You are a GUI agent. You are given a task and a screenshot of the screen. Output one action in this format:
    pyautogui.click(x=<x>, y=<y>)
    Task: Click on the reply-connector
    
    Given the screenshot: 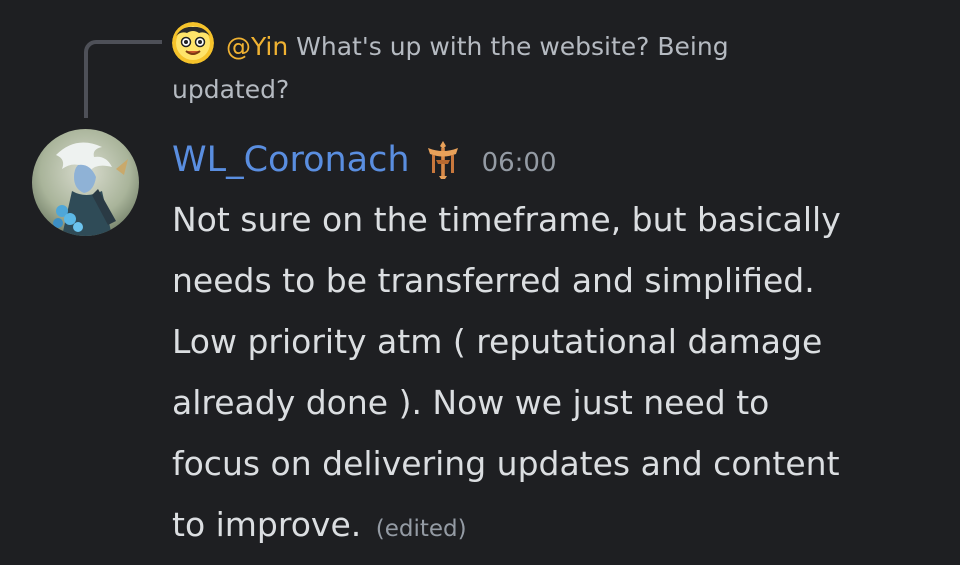 What is the action you would take?
    pyautogui.click(x=123, y=79)
    